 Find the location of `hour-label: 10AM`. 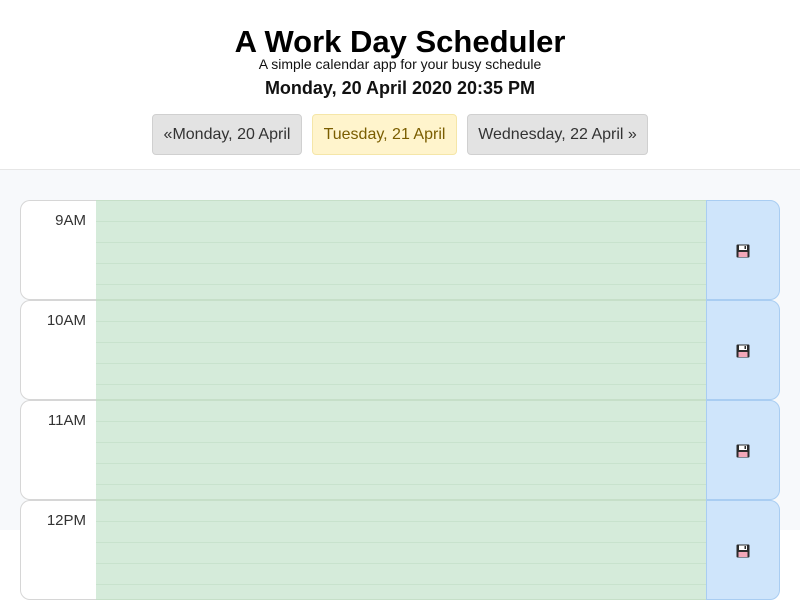

hour-label: 10AM is located at coordinates (58, 350).